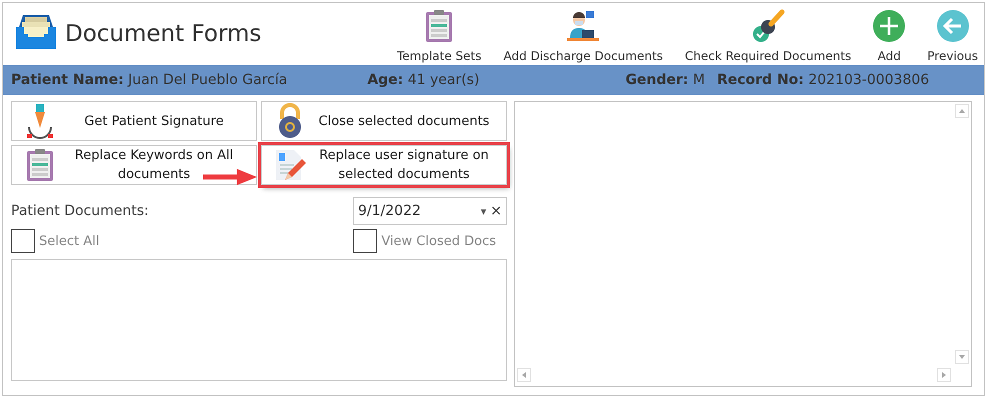 This screenshot has height=400, width=987. Describe the element at coordinates (163, 34) in the screenshot. I see `window-title: Document Forms` at that location.